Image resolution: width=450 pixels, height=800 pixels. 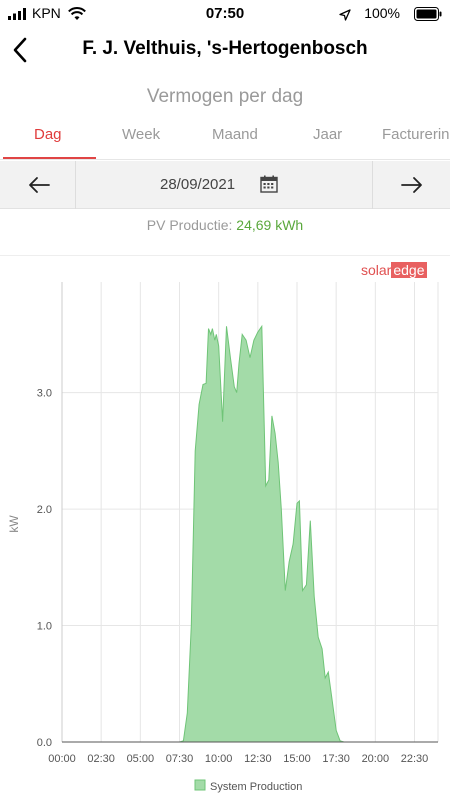 What do you see at coordinates (345, 15) in the screenshot?
I see `location-arrow-icon` at bounding box center [345, 15].